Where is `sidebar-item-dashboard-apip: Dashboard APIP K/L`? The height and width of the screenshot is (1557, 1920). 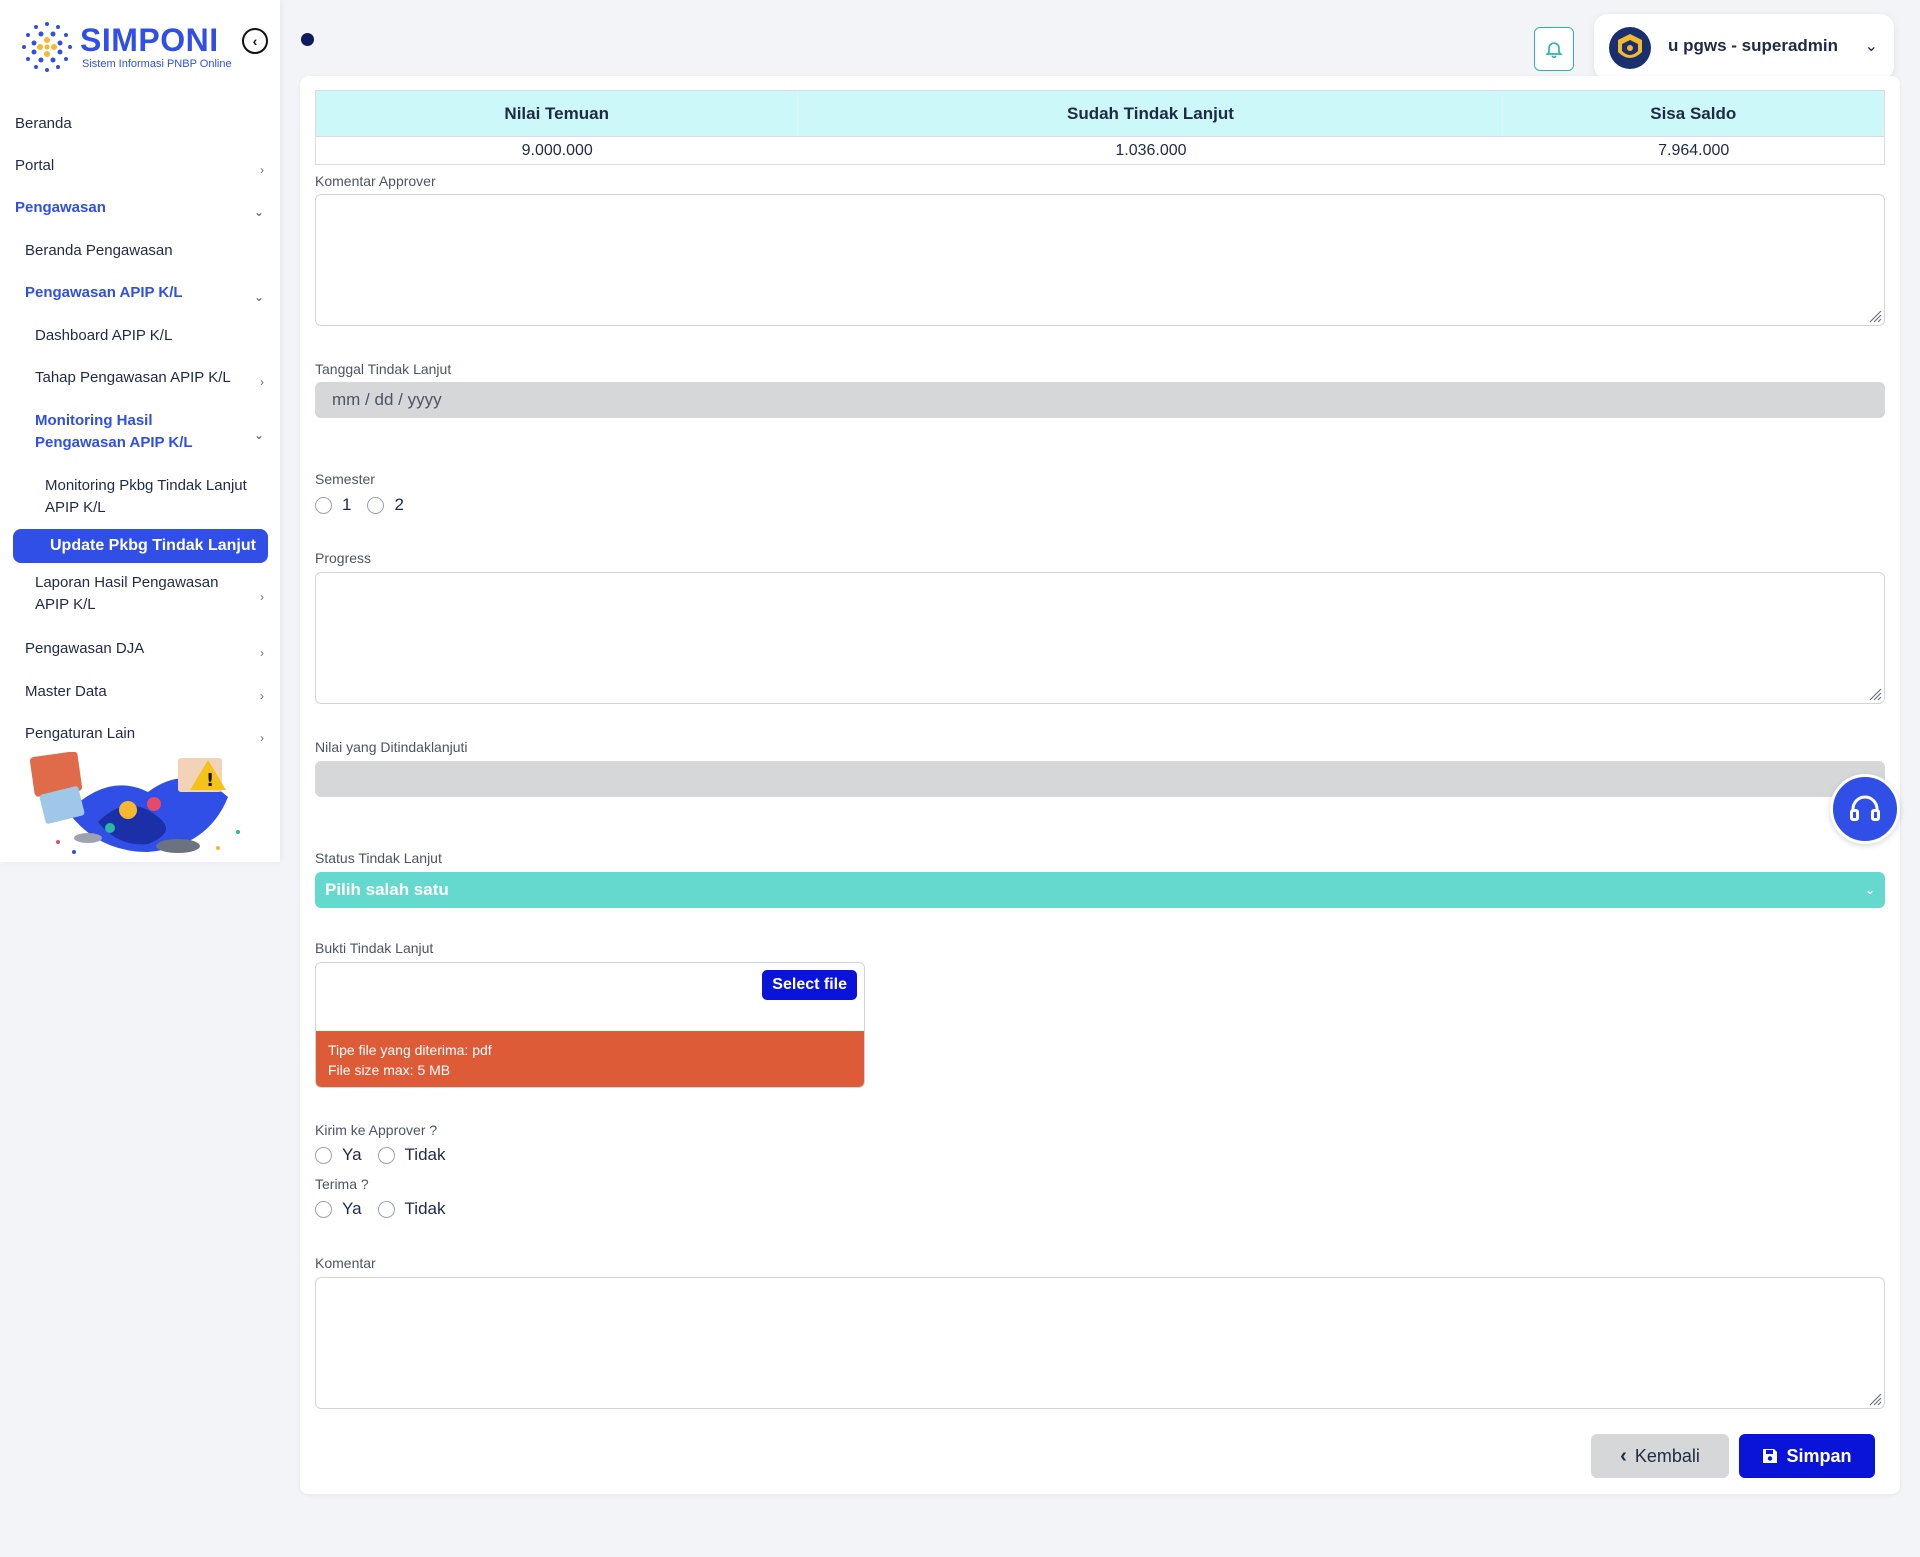 sidebar-item-dashboard-apip: Dashboard APIP K/L is located at coordinates (136, 336).